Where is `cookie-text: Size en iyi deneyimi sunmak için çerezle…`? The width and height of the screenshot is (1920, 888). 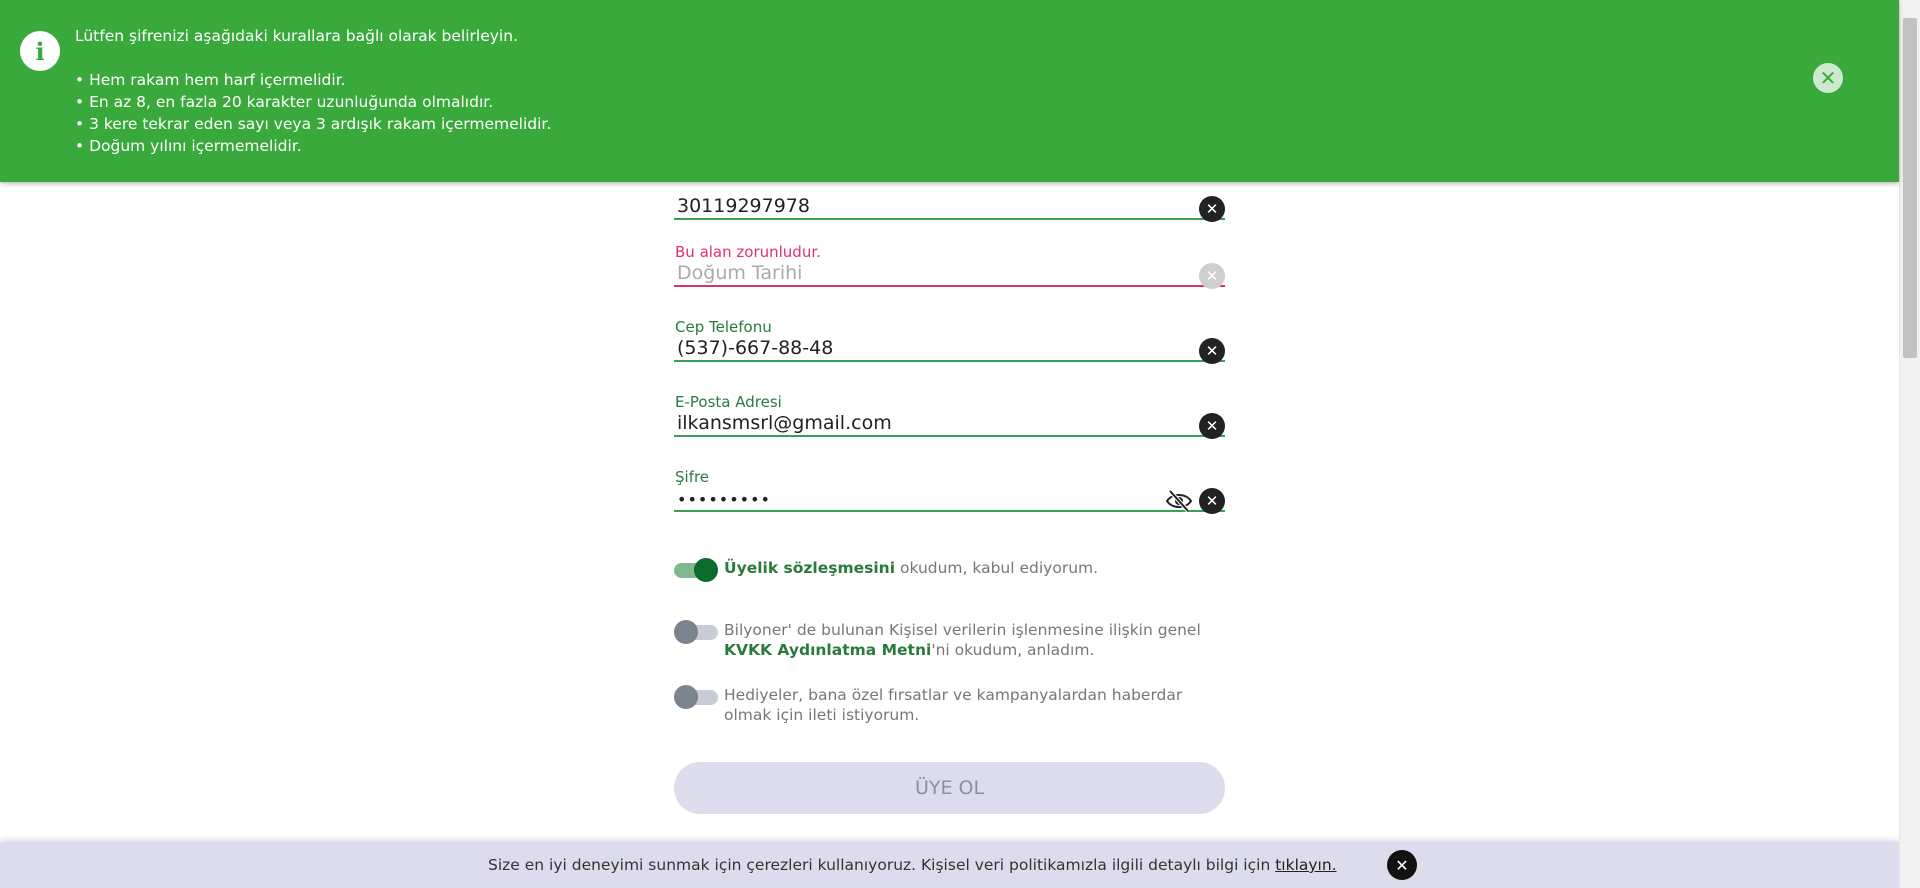
cookie-text: Size en iyi deneyimi sunmak için çerezle… is located at coordinates (912, 865).